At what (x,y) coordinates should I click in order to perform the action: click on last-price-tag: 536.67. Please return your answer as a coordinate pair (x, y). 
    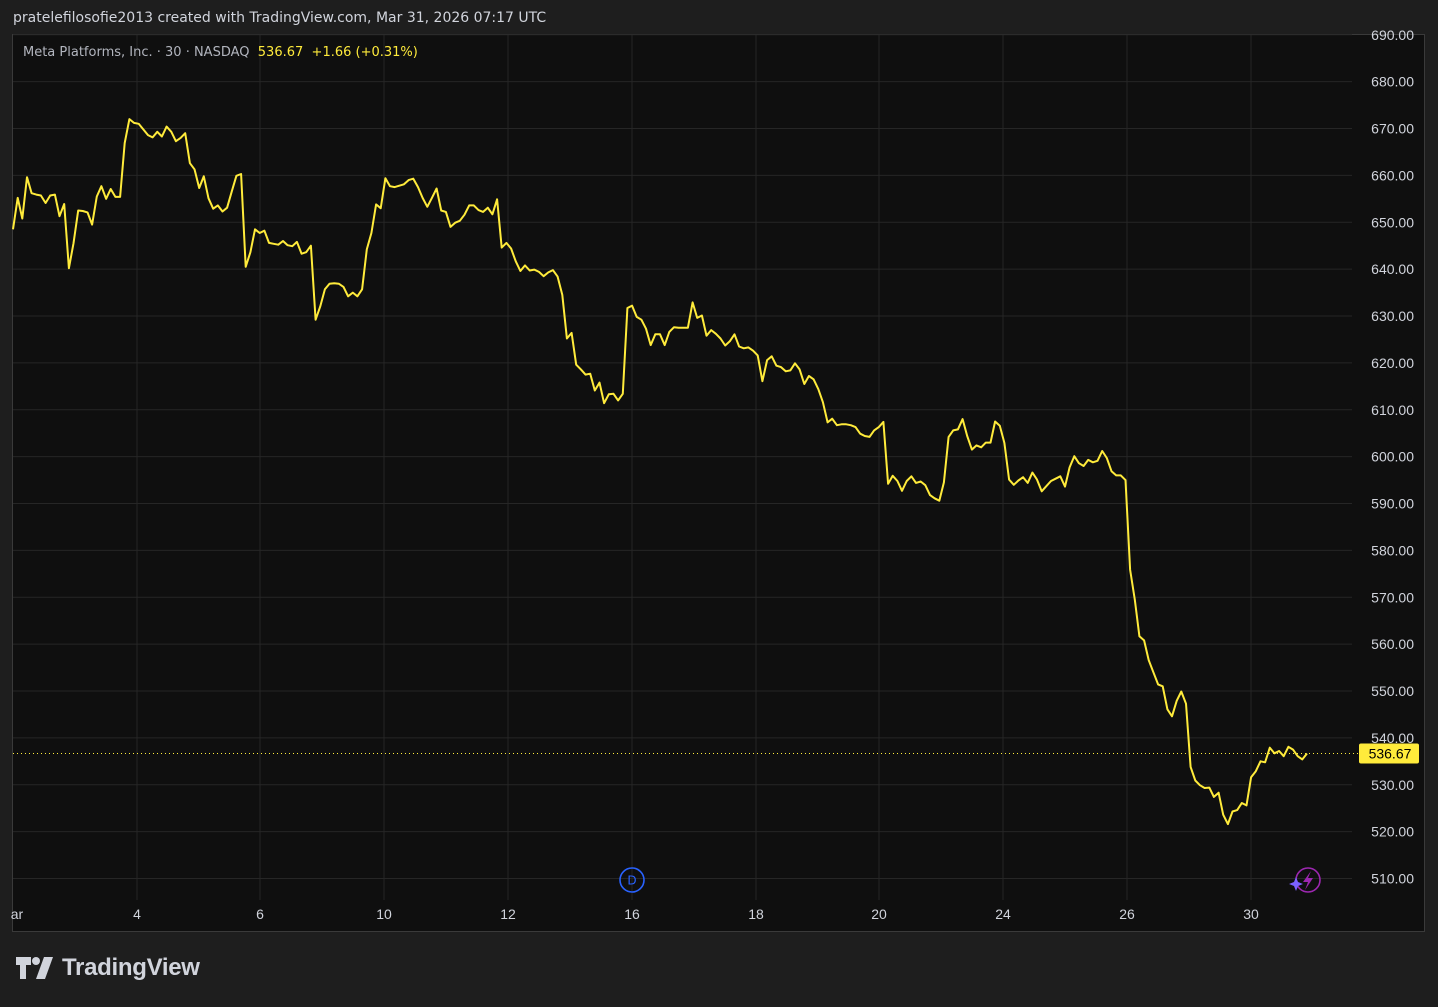
    Looking at the image, I should click on (1389, 753).